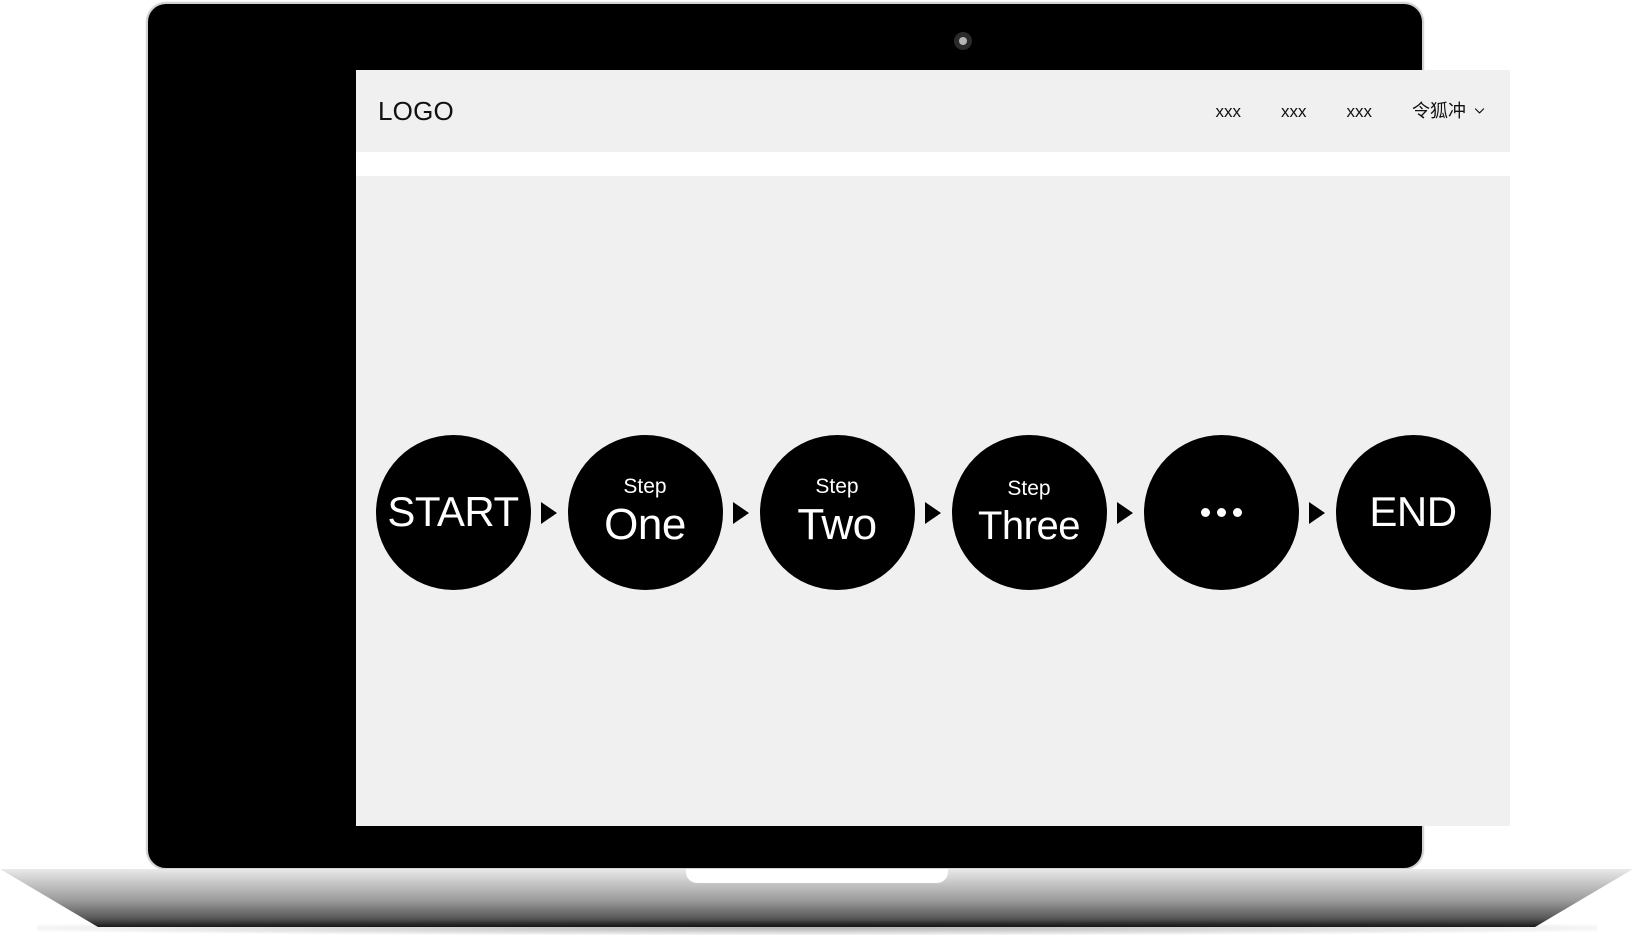  I want to click on flow-node-start-label: START, so click(453, 512).